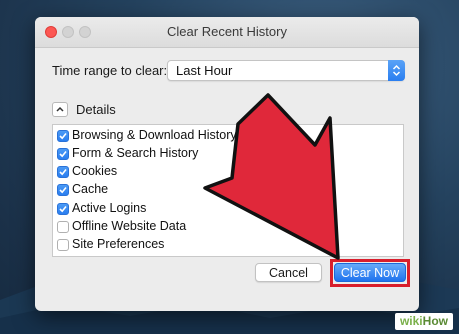 Image resolution: width=459 pixels, height=334 pixels. Describe the element at coordinates (228, 227) in the screenshot. I see `list-item: Offline Website Data` at that location.